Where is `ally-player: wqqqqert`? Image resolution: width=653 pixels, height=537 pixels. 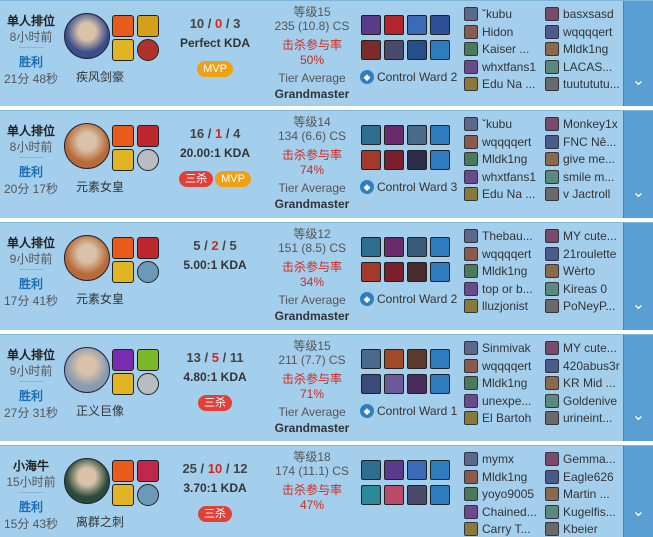
ally-player: wqqqqert is located at coordinates (503, 254).